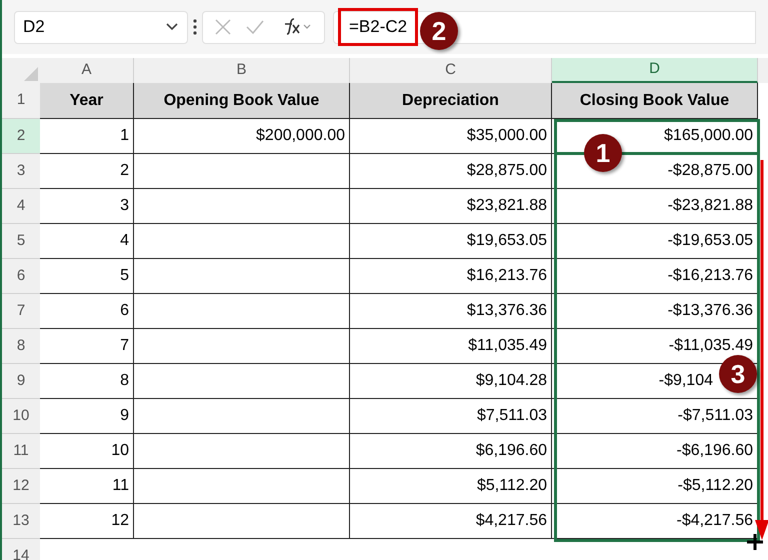 The width and height of the screenshot is (768, 560). What do you see at coordinates (87, 276) in the screenshot?
I see `table-cell: 5` at bounding box center [87, 276].